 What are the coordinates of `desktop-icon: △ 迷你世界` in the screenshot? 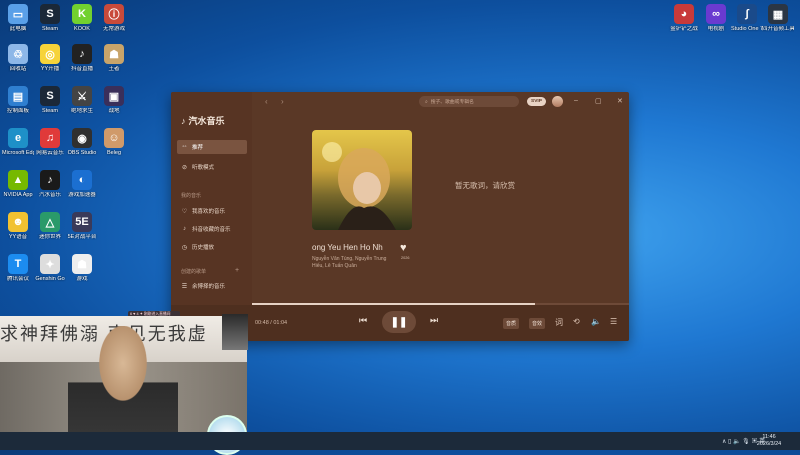 It's located at (50, 226).